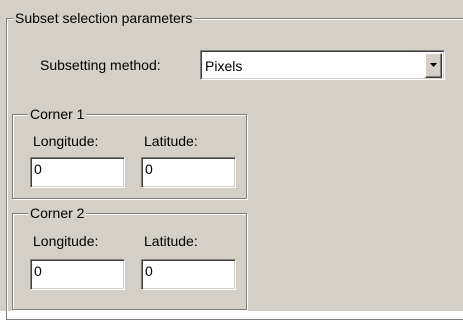 The image size is (463, 320). What do you see at coordinates (66, 241) in the screenshot?
I see `corner-2-longitude-label: Longitude:` at bounding box center [66, 241].